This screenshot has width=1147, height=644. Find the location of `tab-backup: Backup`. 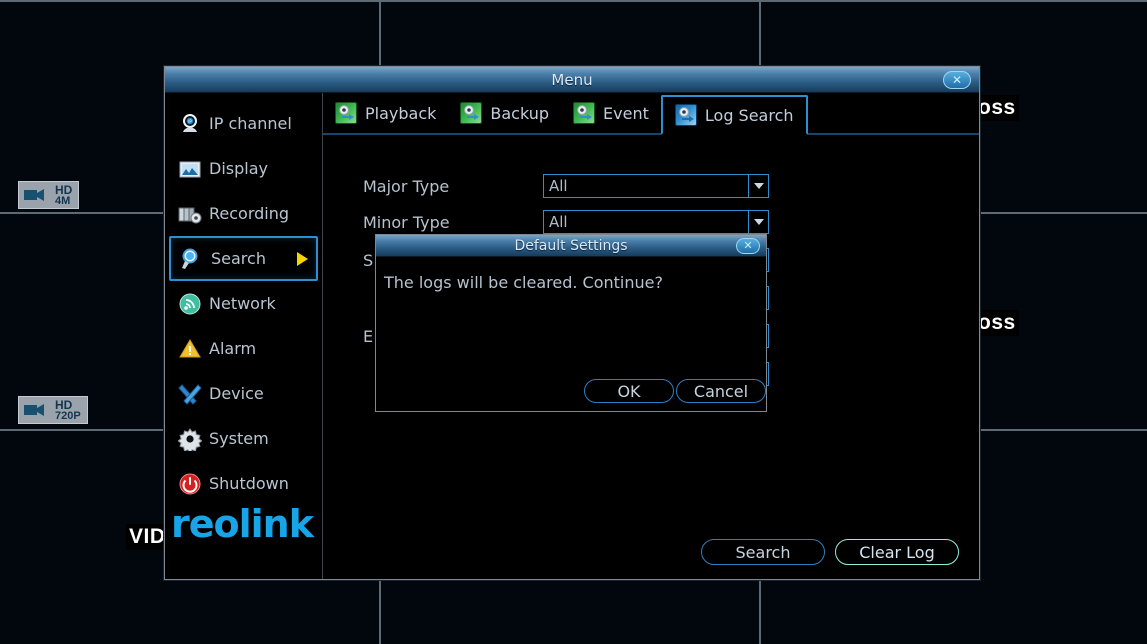

tab-backup: Backup is located at coordinates (504, 113).